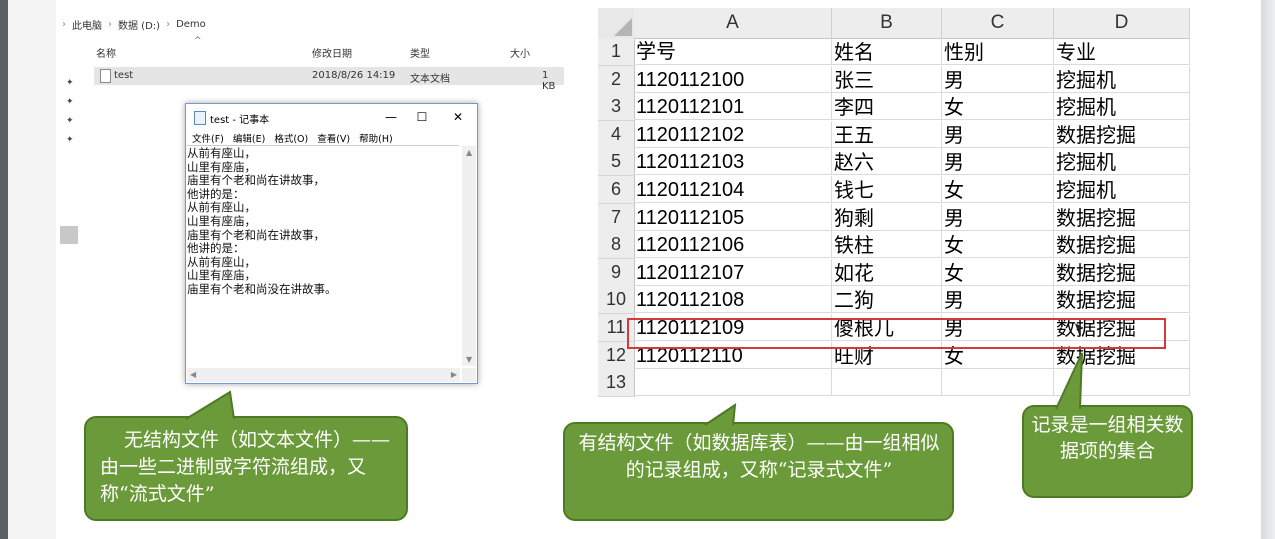 Image resolution: width=1275 pixels, height=539 pixels. I want to click on column-header-modified: 修改日期, so click(332, 52).